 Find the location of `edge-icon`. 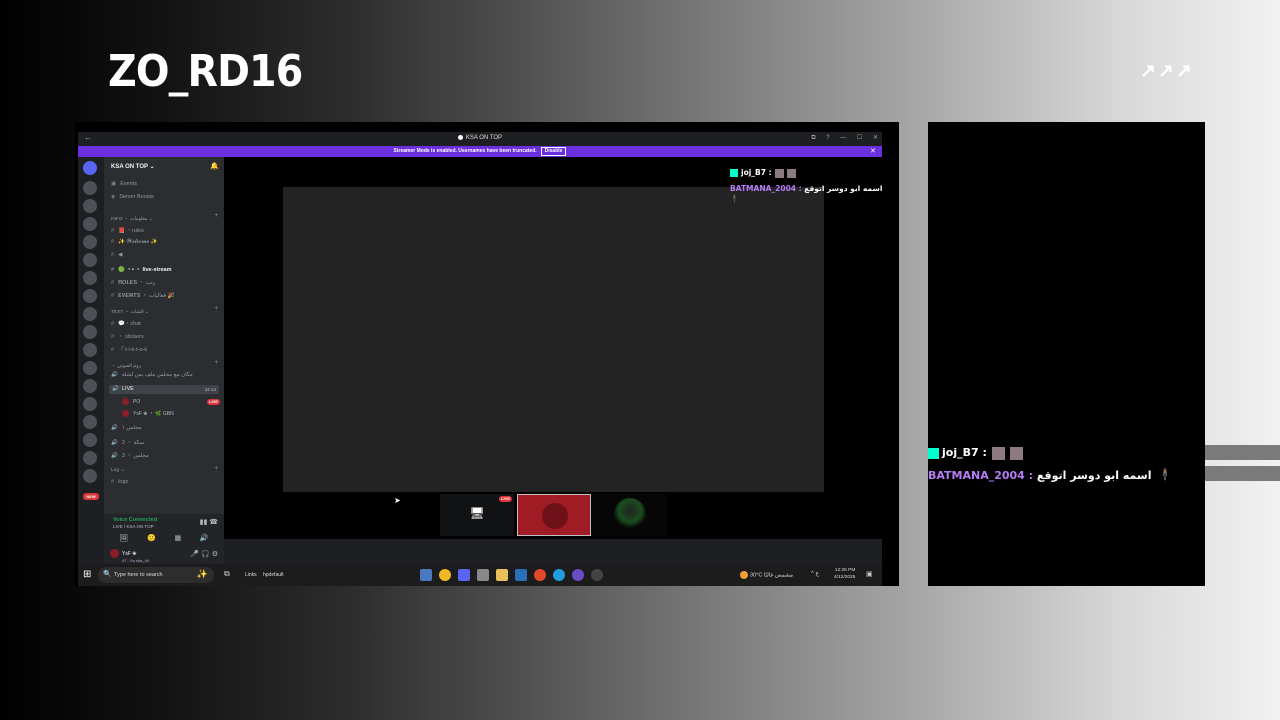

edge-icon is located at coordinates (559, 575).